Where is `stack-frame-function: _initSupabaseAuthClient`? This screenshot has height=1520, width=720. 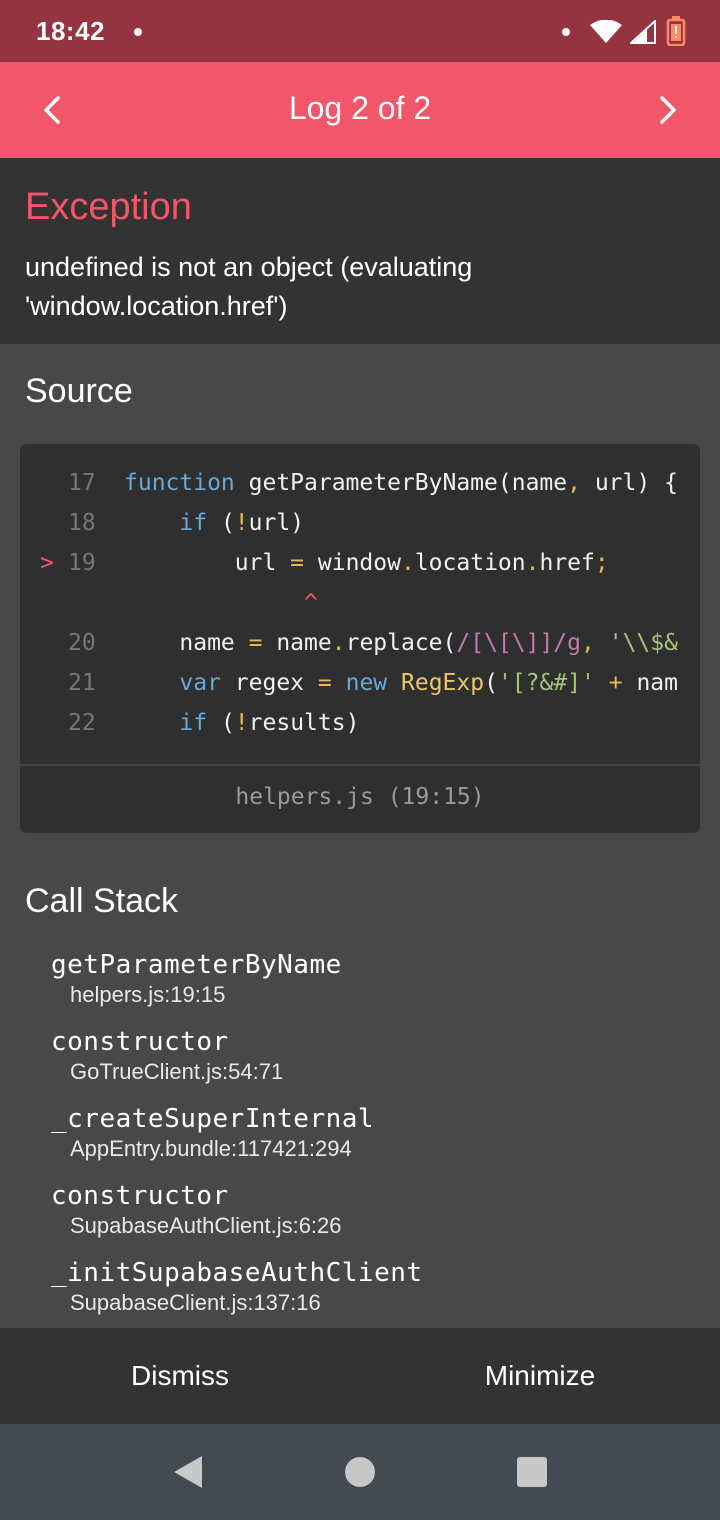
stack-frame-function: _initSupabaseAuthClient is located at coordinates (237, 1273).